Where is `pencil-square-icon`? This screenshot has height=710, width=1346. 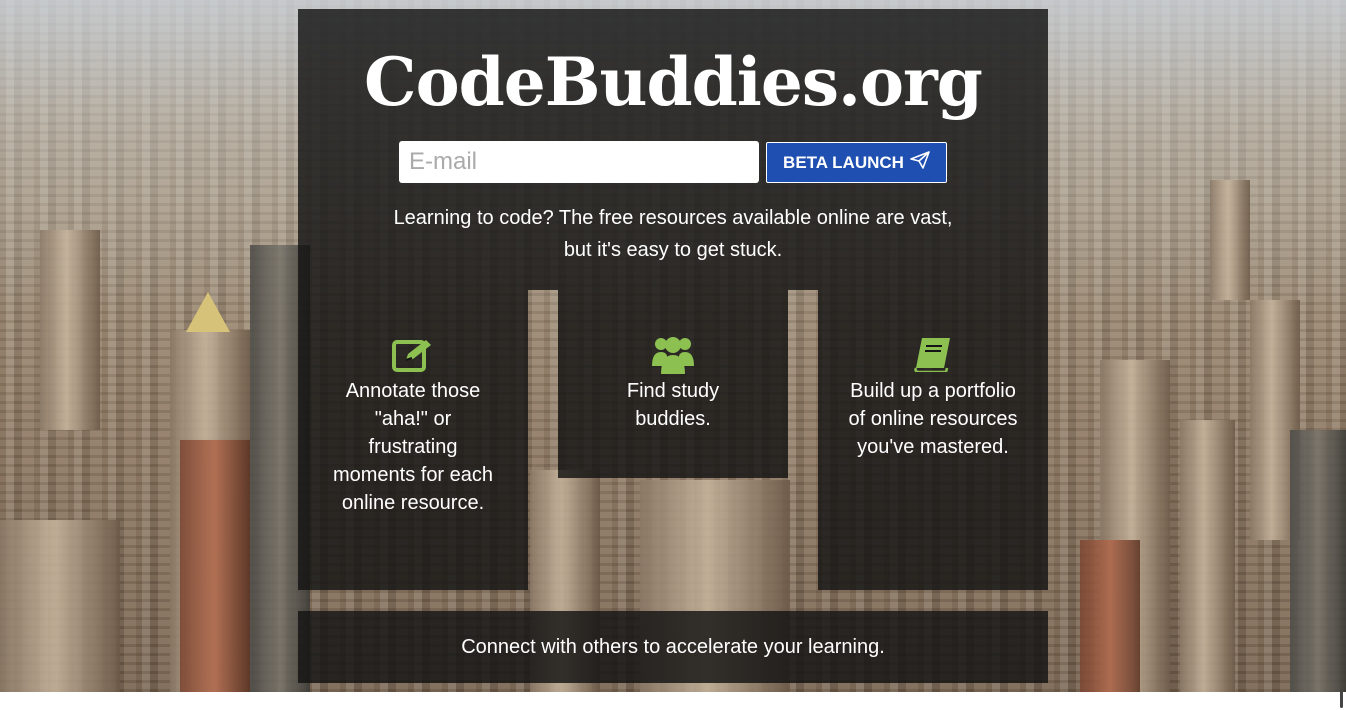
pencil-square-icon is located at coordinates (413, 357).